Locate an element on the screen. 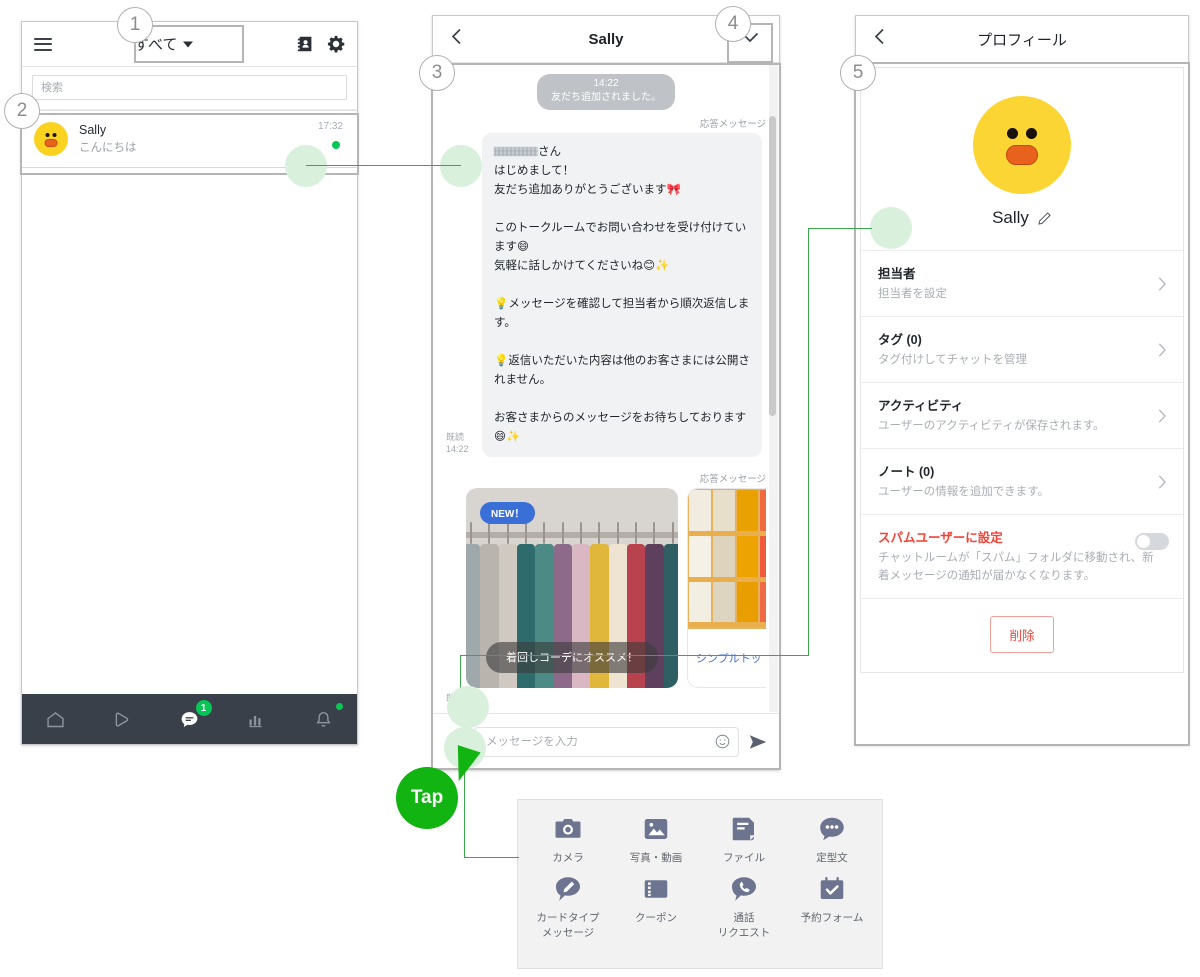  bottom-navigation: 1 is located at coordinates (189, 719).